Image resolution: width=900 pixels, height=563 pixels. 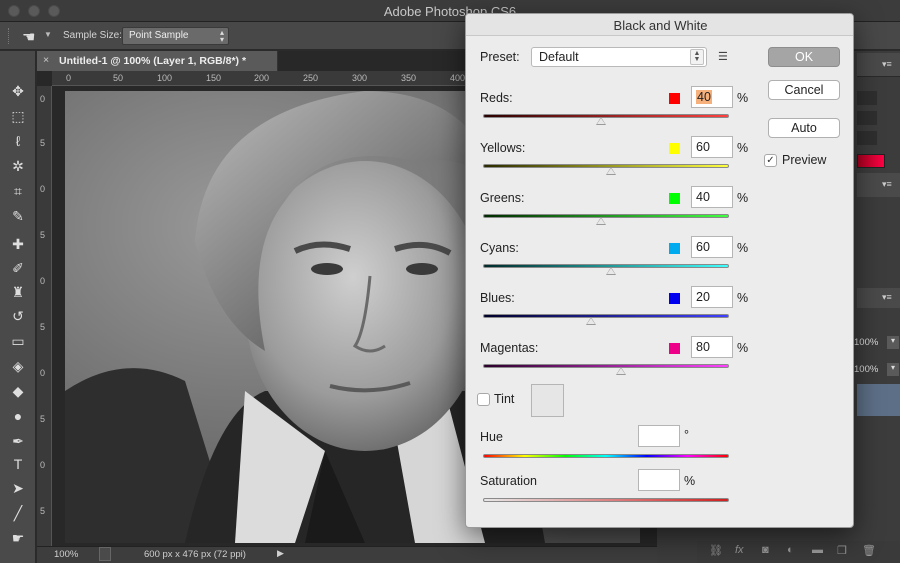 What do you see at coordinates (712, 97) in the screenshot?
I see `reds-value-input: 40` at bounding box center [712, 97].